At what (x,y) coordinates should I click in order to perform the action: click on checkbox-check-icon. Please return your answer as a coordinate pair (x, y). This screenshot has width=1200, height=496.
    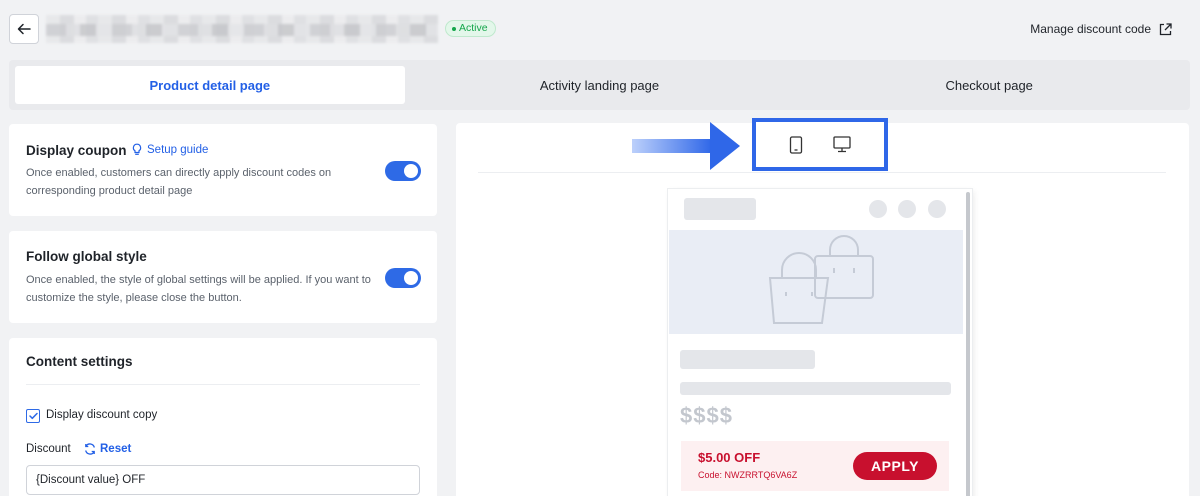
    Looking at the image, I should click on (33, 416).